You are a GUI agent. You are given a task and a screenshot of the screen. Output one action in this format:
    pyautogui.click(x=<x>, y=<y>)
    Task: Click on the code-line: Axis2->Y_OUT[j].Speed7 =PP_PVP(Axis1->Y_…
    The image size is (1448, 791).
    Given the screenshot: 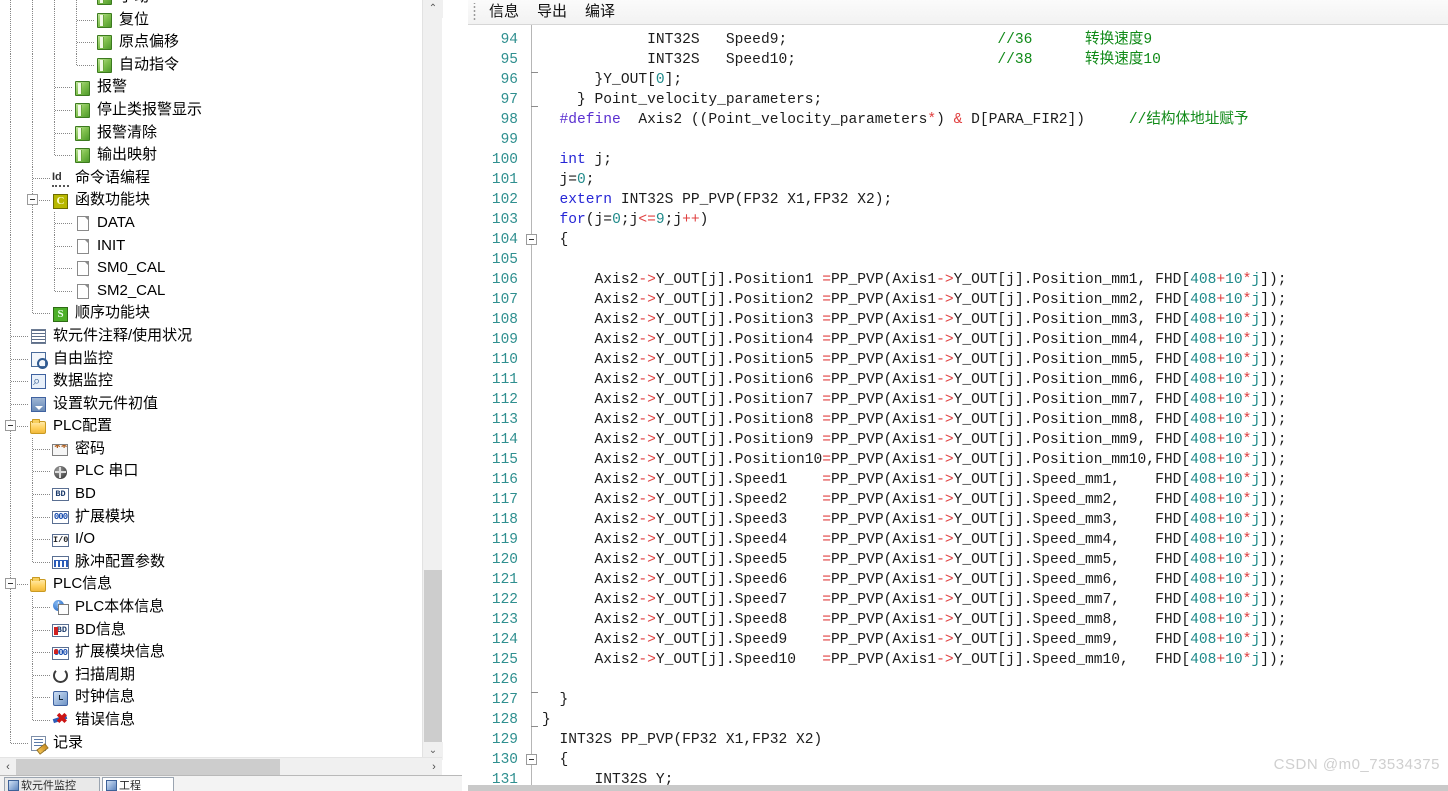 What is the action you would take?
    pyautogui.click(x=914, y=600)
    